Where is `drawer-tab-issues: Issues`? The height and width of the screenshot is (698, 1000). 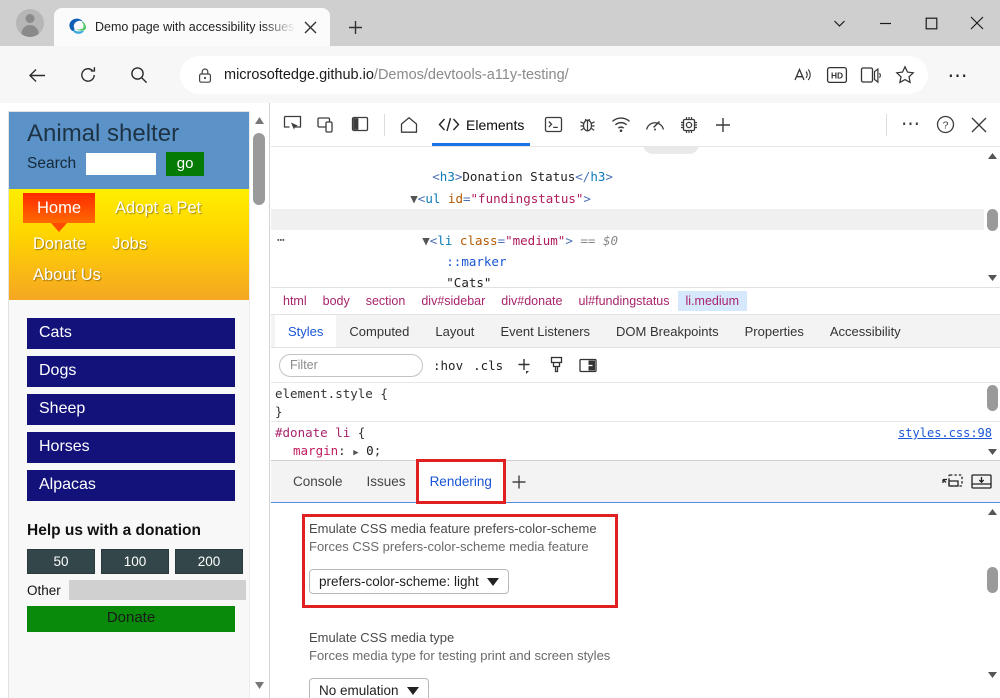
drawer-tab-issues: Issues is located at coordinates (386, 481).